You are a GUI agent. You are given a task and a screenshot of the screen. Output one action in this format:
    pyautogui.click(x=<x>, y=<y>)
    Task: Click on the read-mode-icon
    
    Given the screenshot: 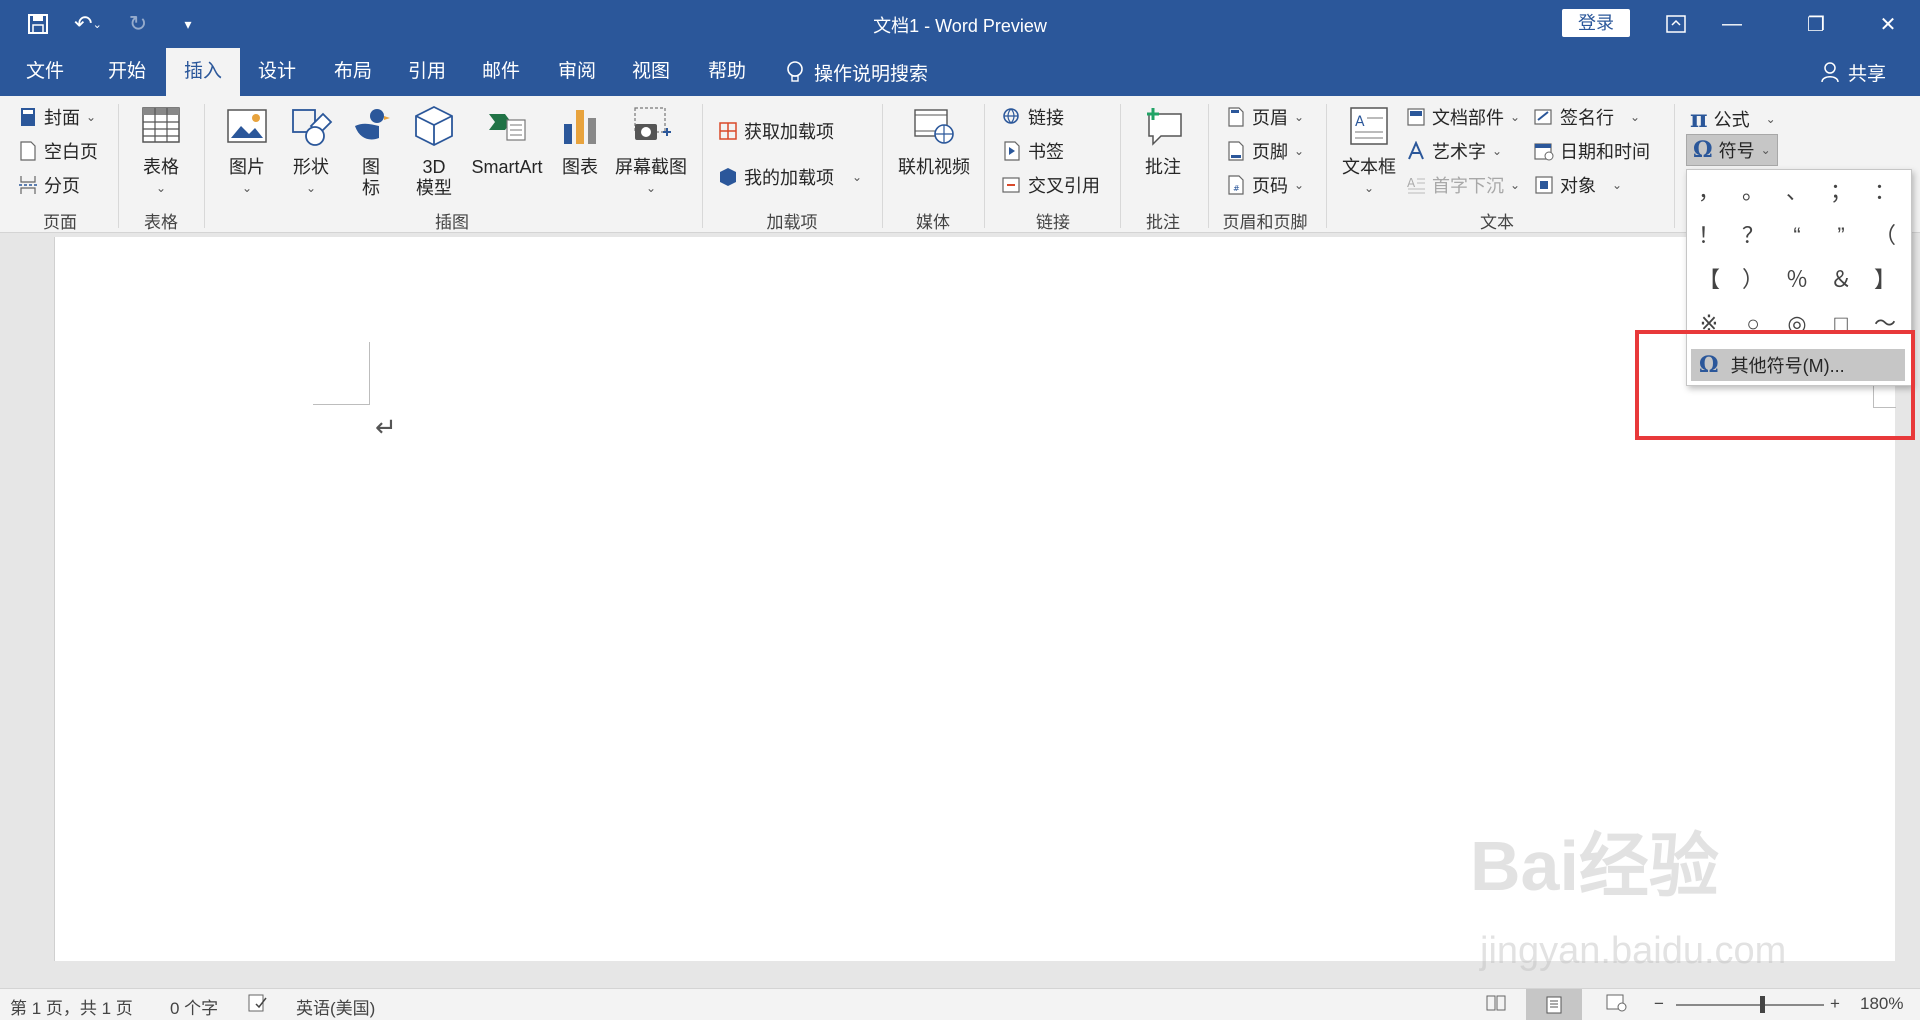 What is the action you would take?
    pyautogui.click(x=1496, y=1005)
    